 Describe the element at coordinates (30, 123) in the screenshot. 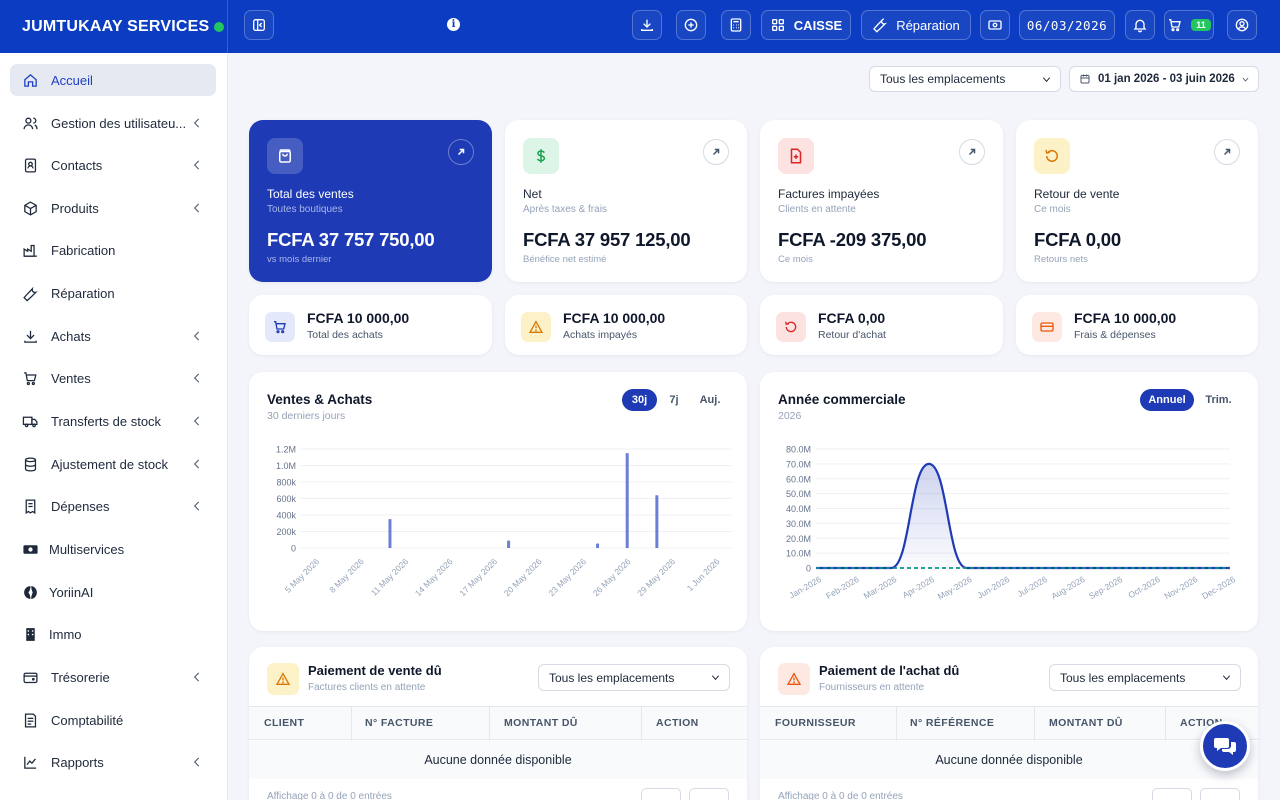

I see `users-icon` at that location.